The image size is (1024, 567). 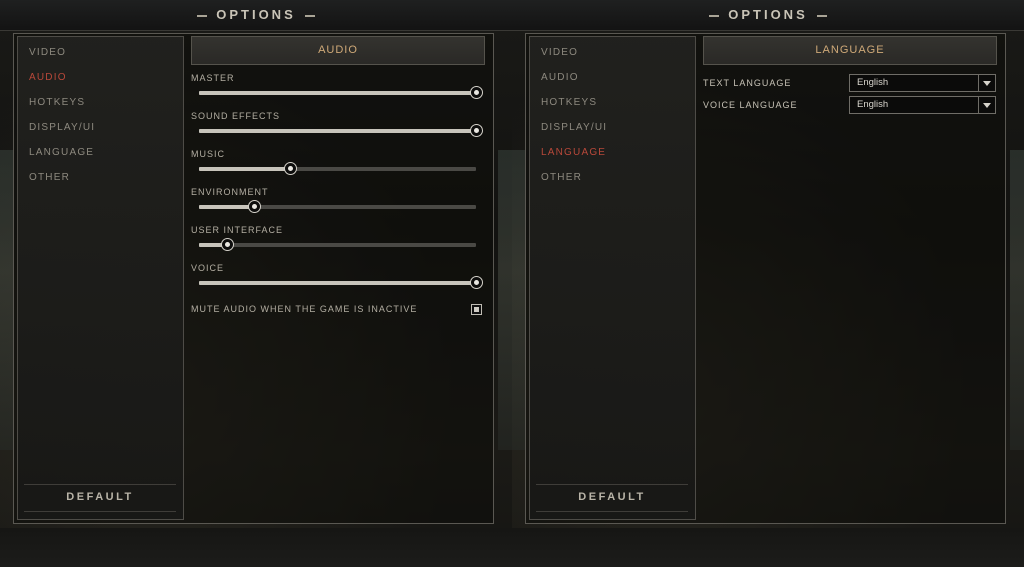 What do you see at coordinates (337, 206) in the screenshot?
I see `environment-slider` at bounding box center [337, 206].